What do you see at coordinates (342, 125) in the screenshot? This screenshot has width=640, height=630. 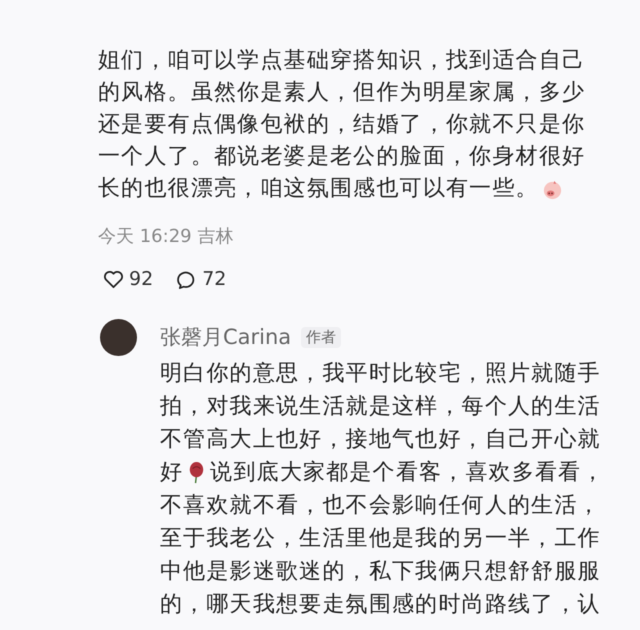 I see `comment-text: 还是要有点偶像包袱的，结婚了，你就不只是你` at bounding box center [342, 125].